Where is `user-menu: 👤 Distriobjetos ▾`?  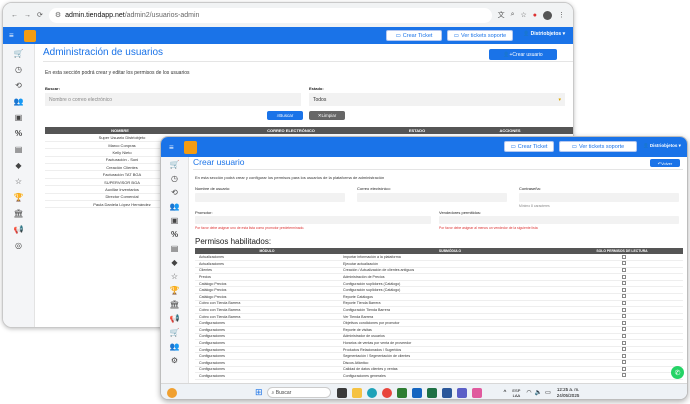 user-menu: 👤 Distriobjetos ▾ is located at coordinates (544, 34).